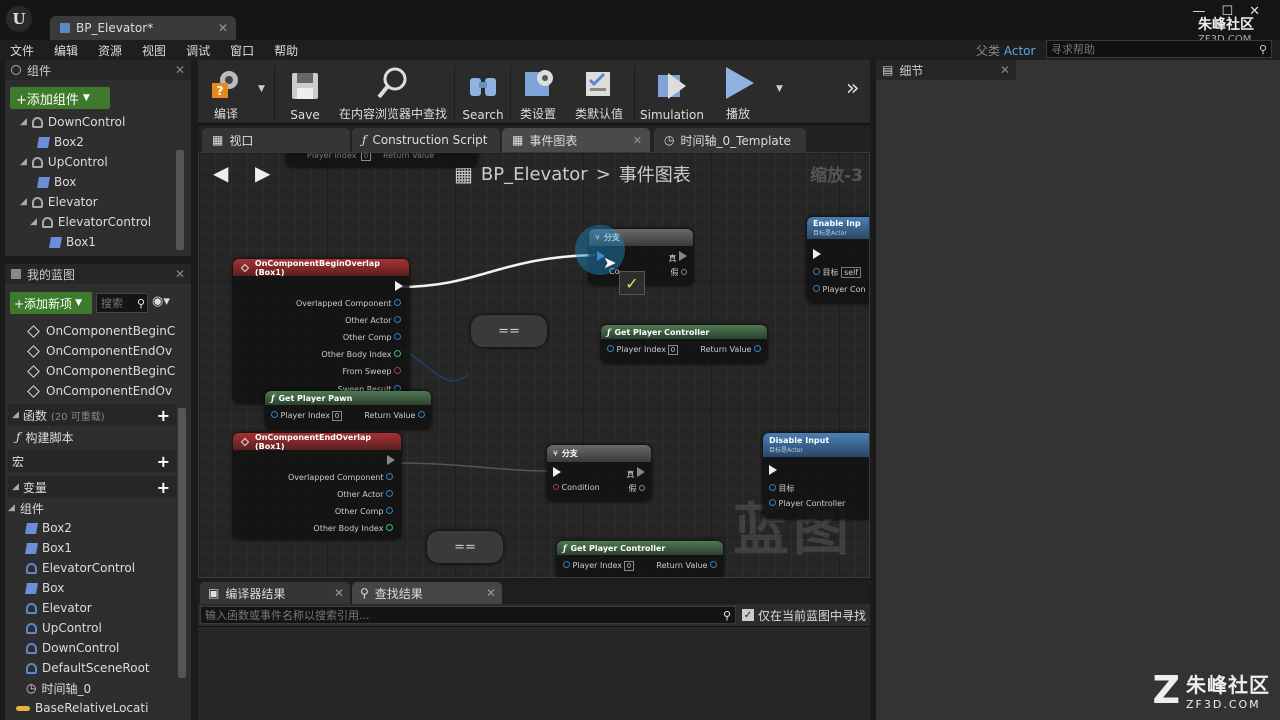 The image size is (1280, 720). Describe the element at coordinates (161, 301) in the screenshot. I see `visibility-eye-icon: ◉▾` at that location.